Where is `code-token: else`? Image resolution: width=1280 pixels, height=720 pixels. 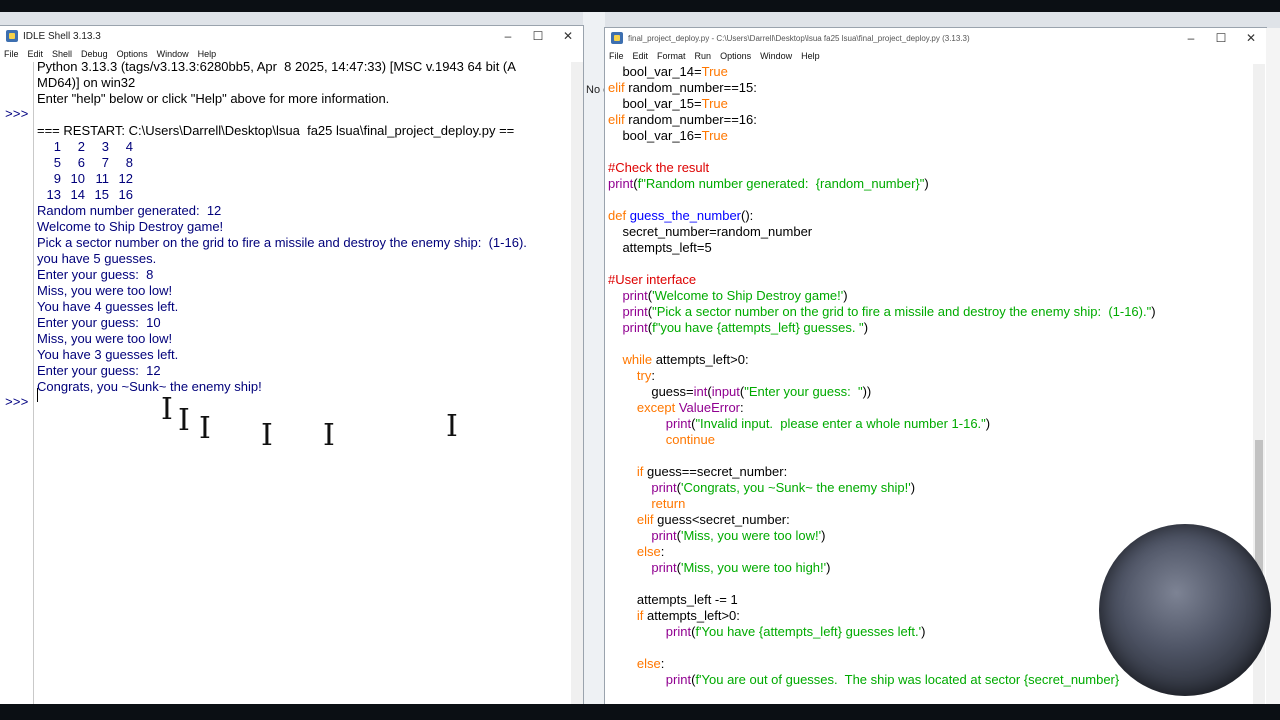 code-token: else is located at coordinates (648, 663).